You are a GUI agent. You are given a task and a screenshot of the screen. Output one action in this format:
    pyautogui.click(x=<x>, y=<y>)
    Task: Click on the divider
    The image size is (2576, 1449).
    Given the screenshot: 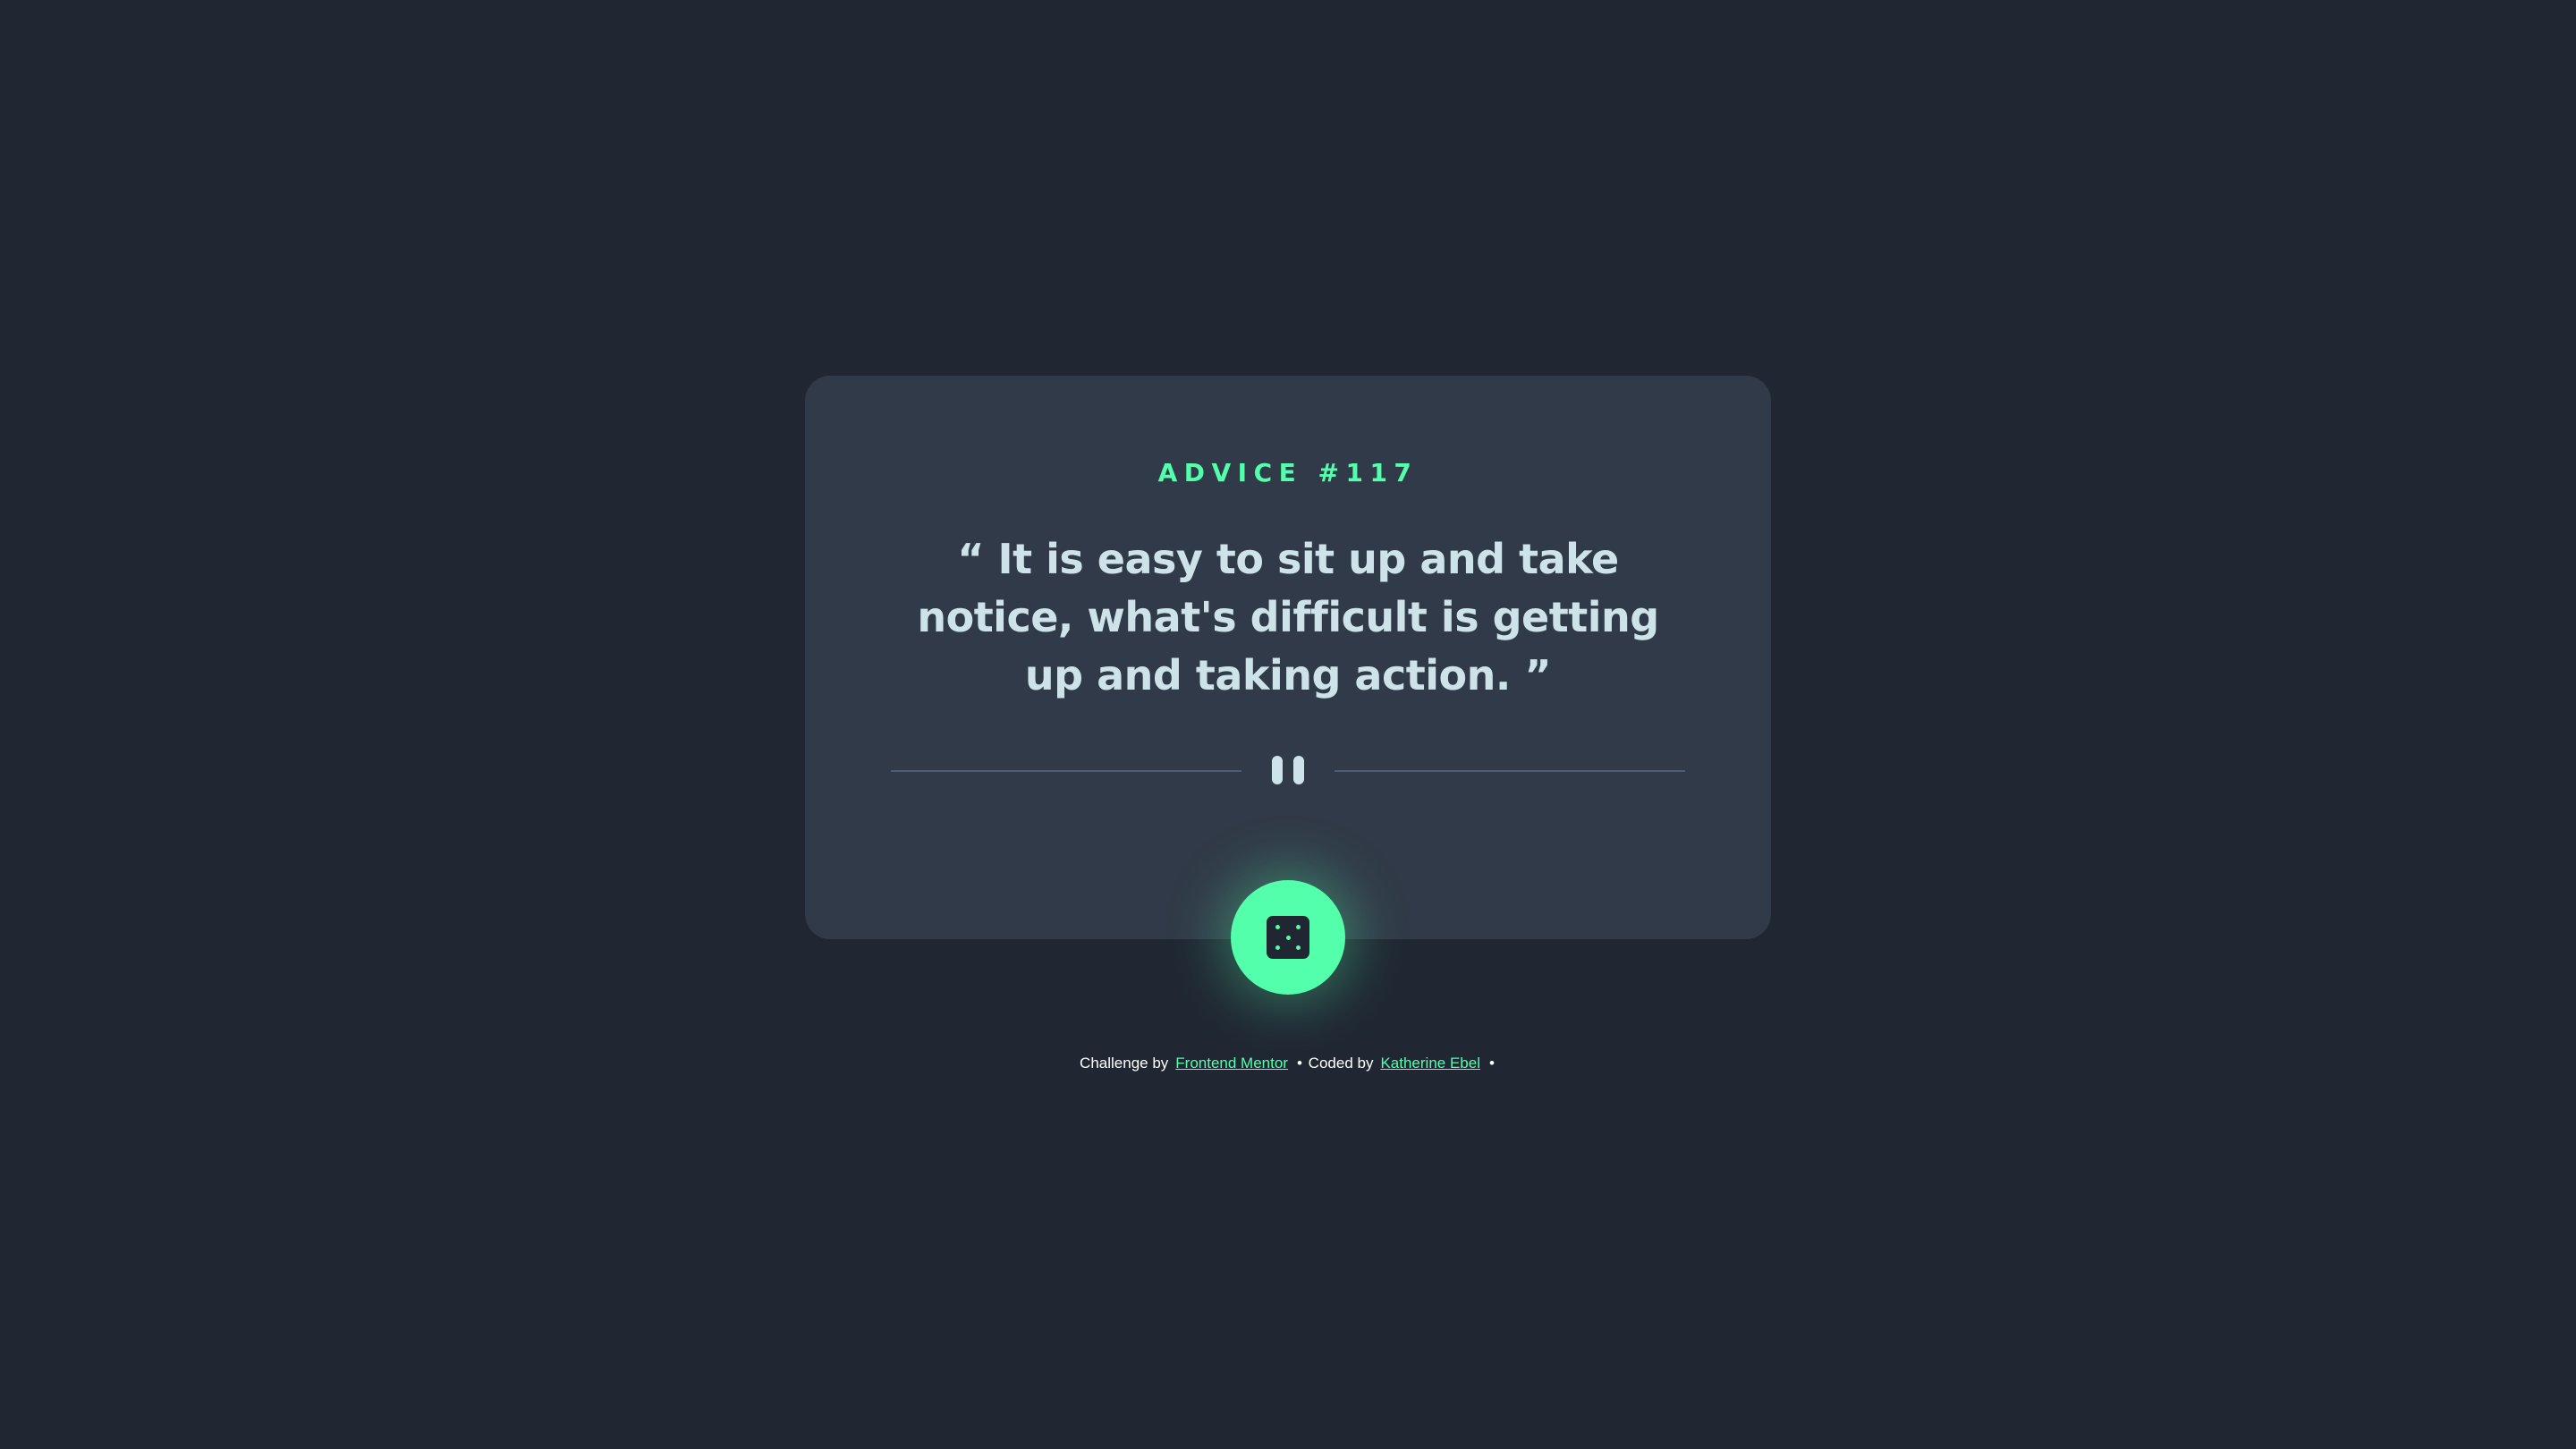 What is the action you would take?
    pyautogui.click(x=1288, y=770)
    